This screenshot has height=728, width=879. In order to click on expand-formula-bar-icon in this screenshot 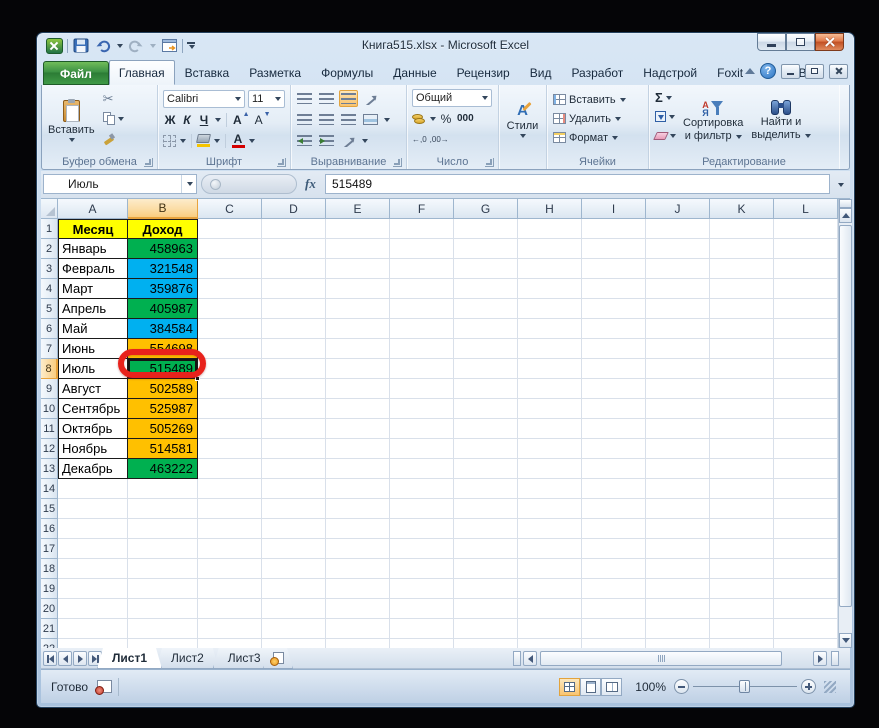, I will do `click(840, 184)`.